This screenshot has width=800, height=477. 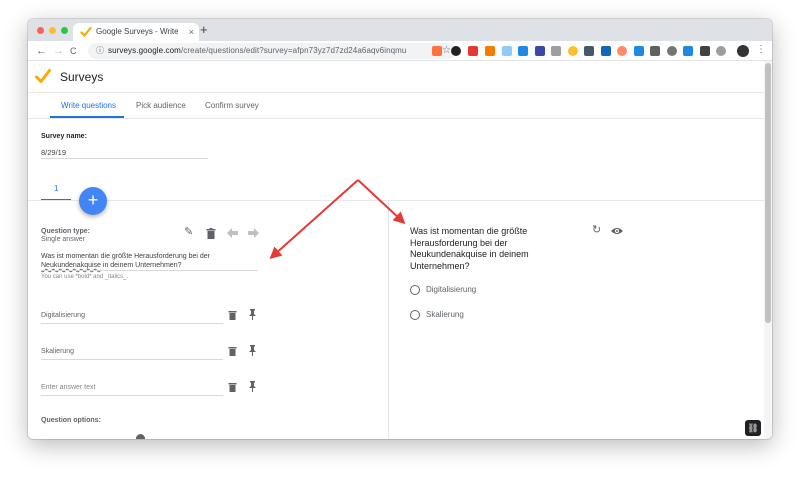 What do you see at coordinates (445, 314) in the screenshot?
I see `preview-option-label: Skalierung` at bounding box center [445, 314].